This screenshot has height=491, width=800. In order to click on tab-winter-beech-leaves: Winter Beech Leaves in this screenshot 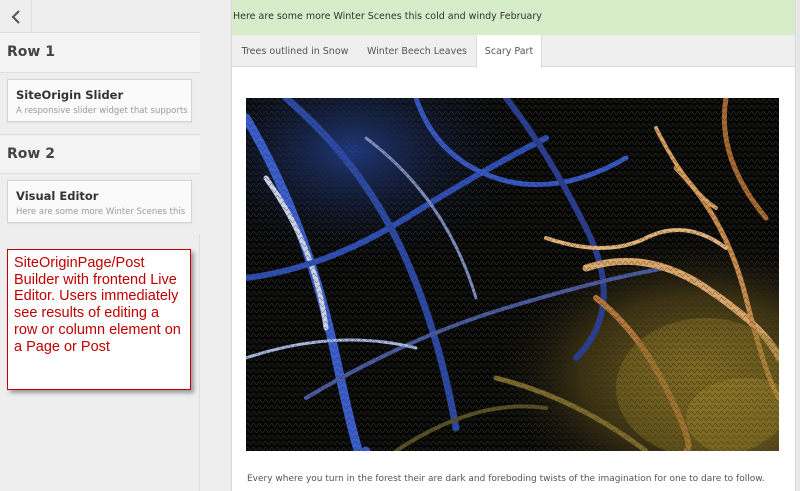, I will do `click(417, 51)`.